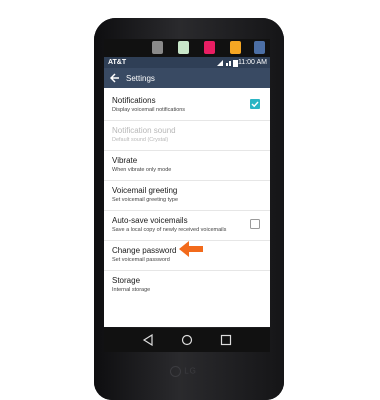 This screenshot has height=400, width=380. Describe the element at coordinates (144, 130) in the screenshot. I see `setting-title: Notification sound` at that location.